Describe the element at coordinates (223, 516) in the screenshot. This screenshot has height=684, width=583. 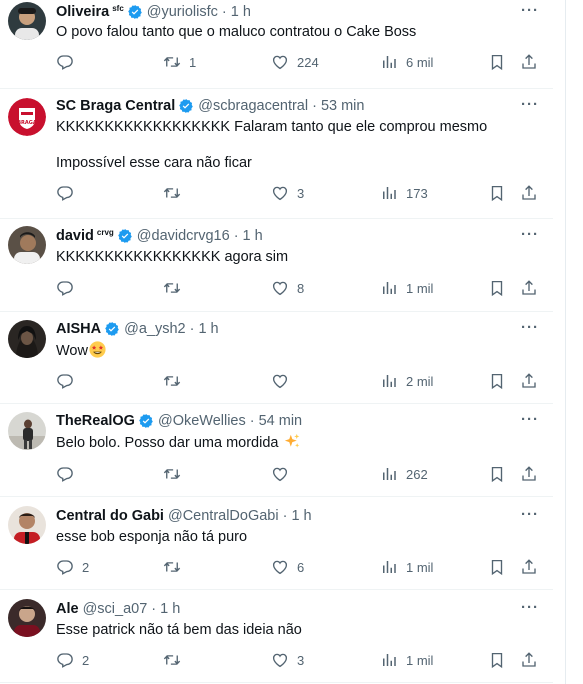
I see `handle: @CentralDoGabi` at that location.